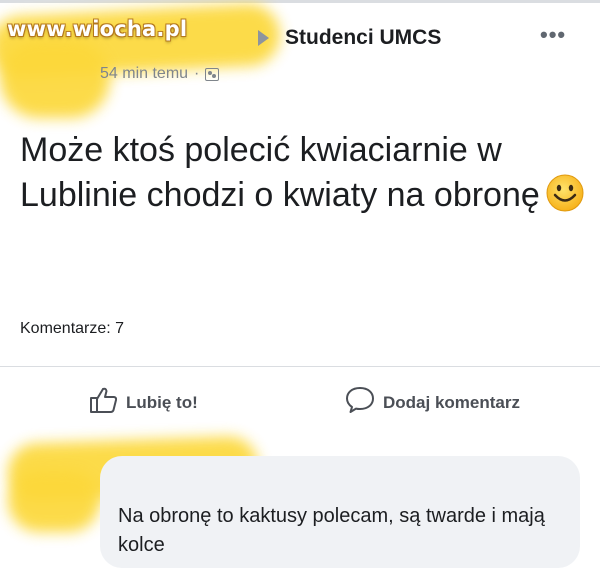  Describe the element at coordinates (300, 366) in the screenshot. I see `actions-divider` at that location.